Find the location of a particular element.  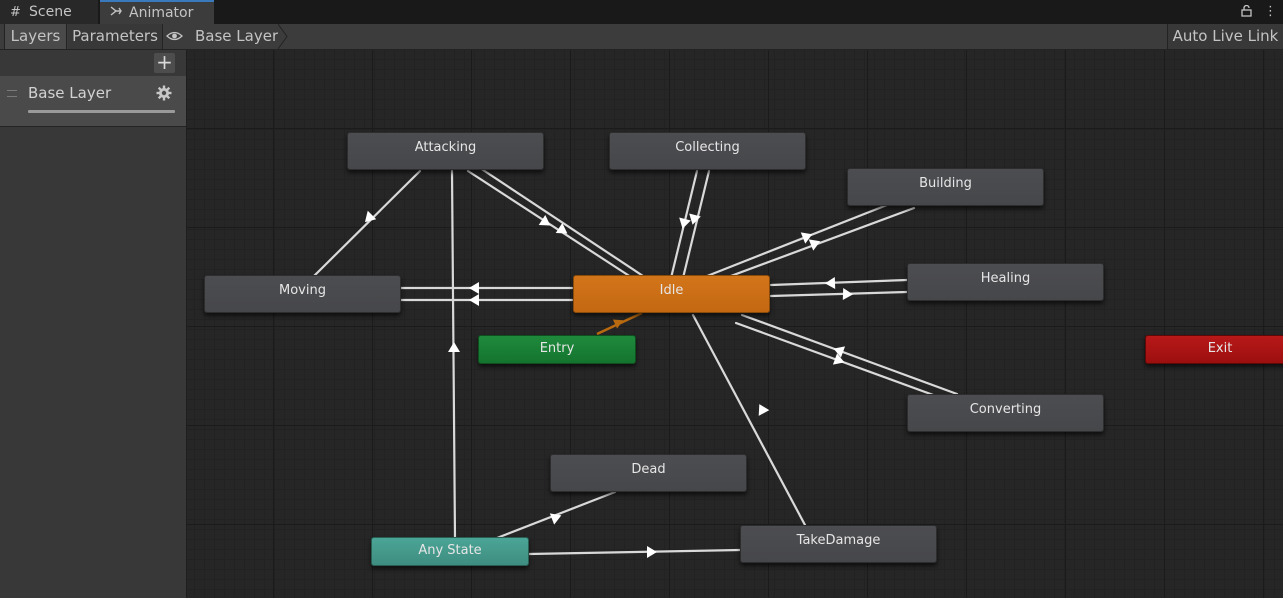

transition-attacking-moving is located at coordinates (367, 223).